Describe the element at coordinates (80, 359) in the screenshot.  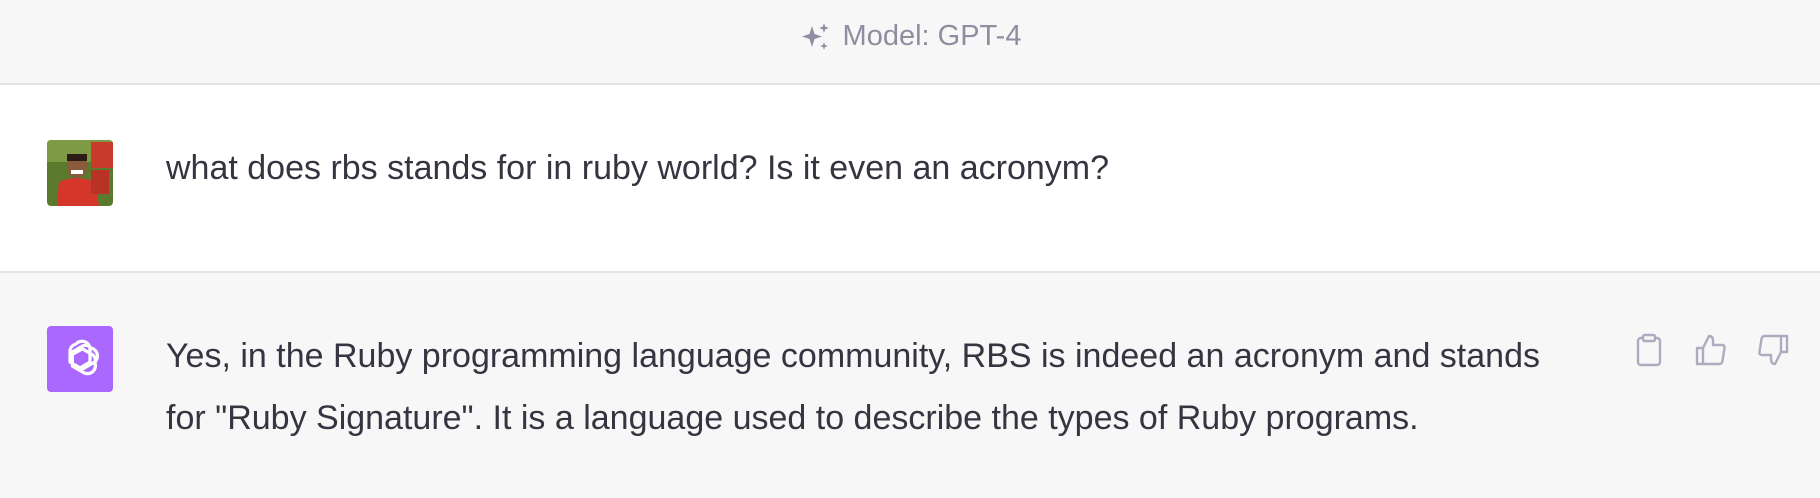
I see `openai-logo-icon` at that location.